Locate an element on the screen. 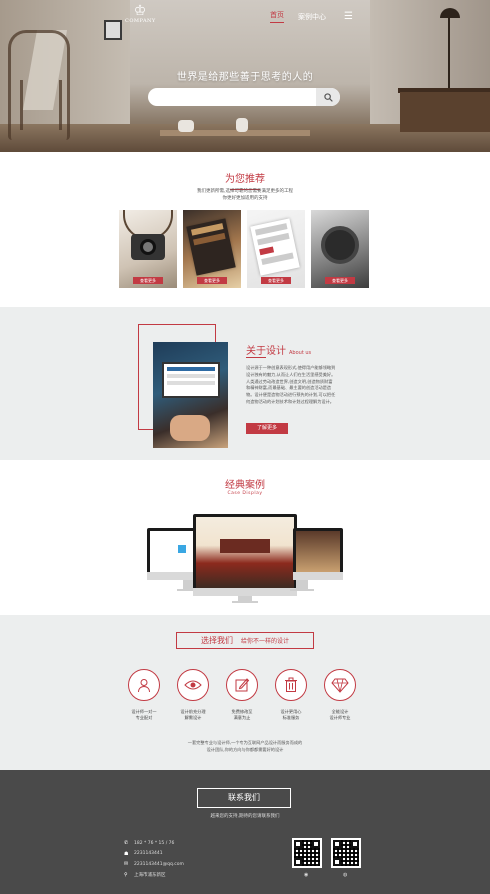 This screenshot has width=490, height=894. recommend-card-ui: 查看更多 is located at coordinates (276, 249).